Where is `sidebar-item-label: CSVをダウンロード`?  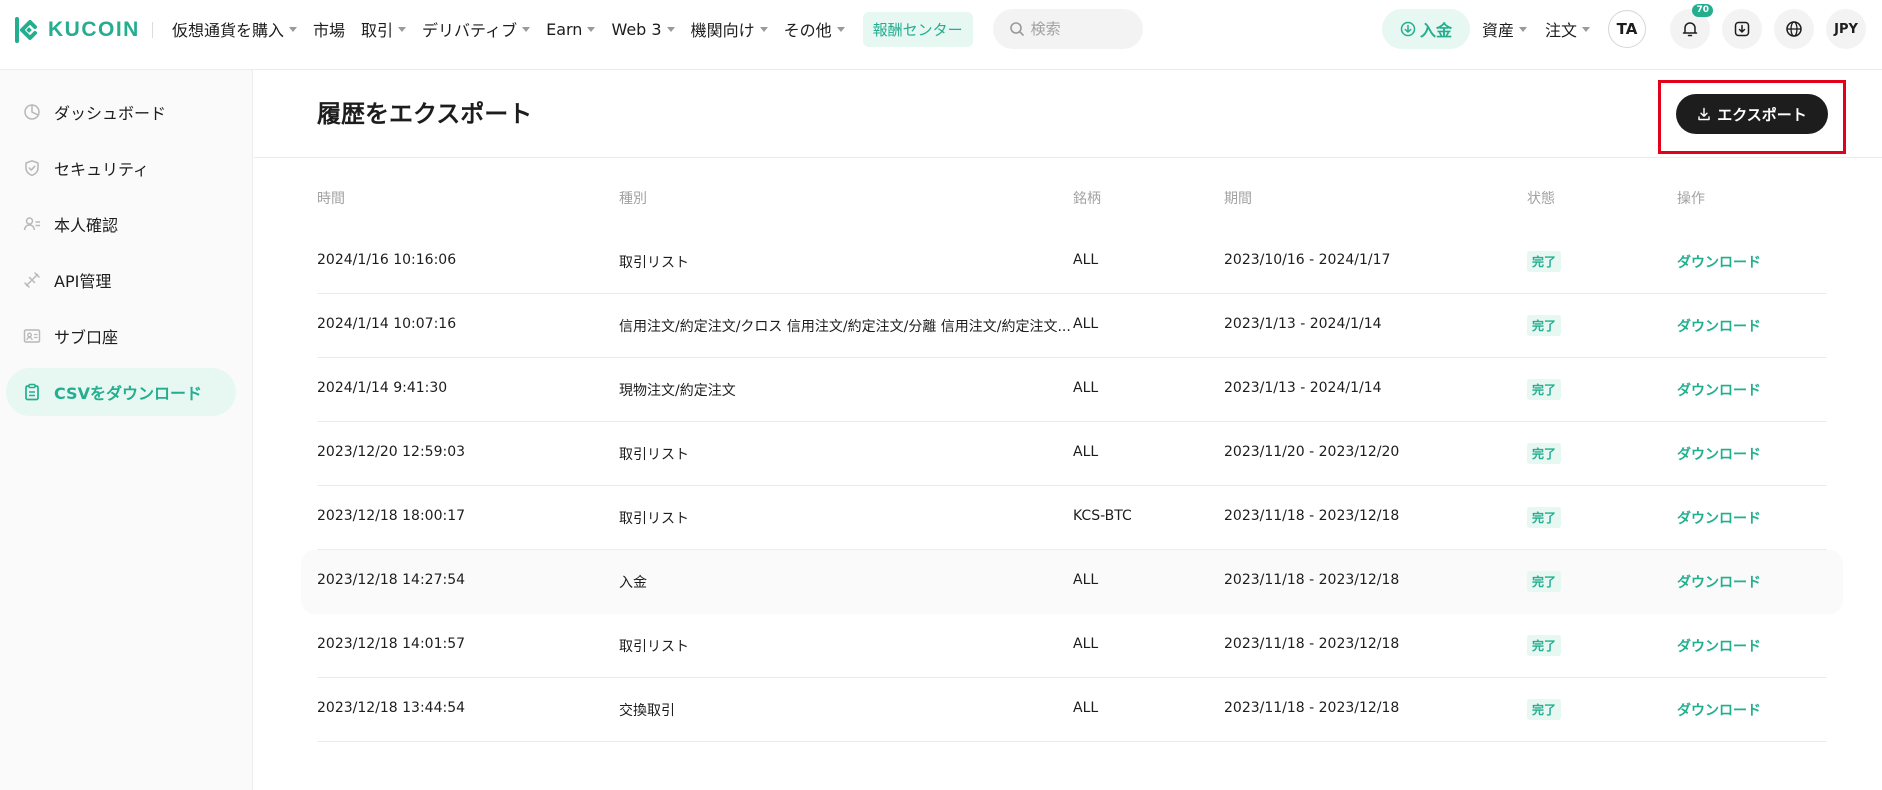
sidebar-item-label: CSVをダウンロード is located at coordinates (128, 393).